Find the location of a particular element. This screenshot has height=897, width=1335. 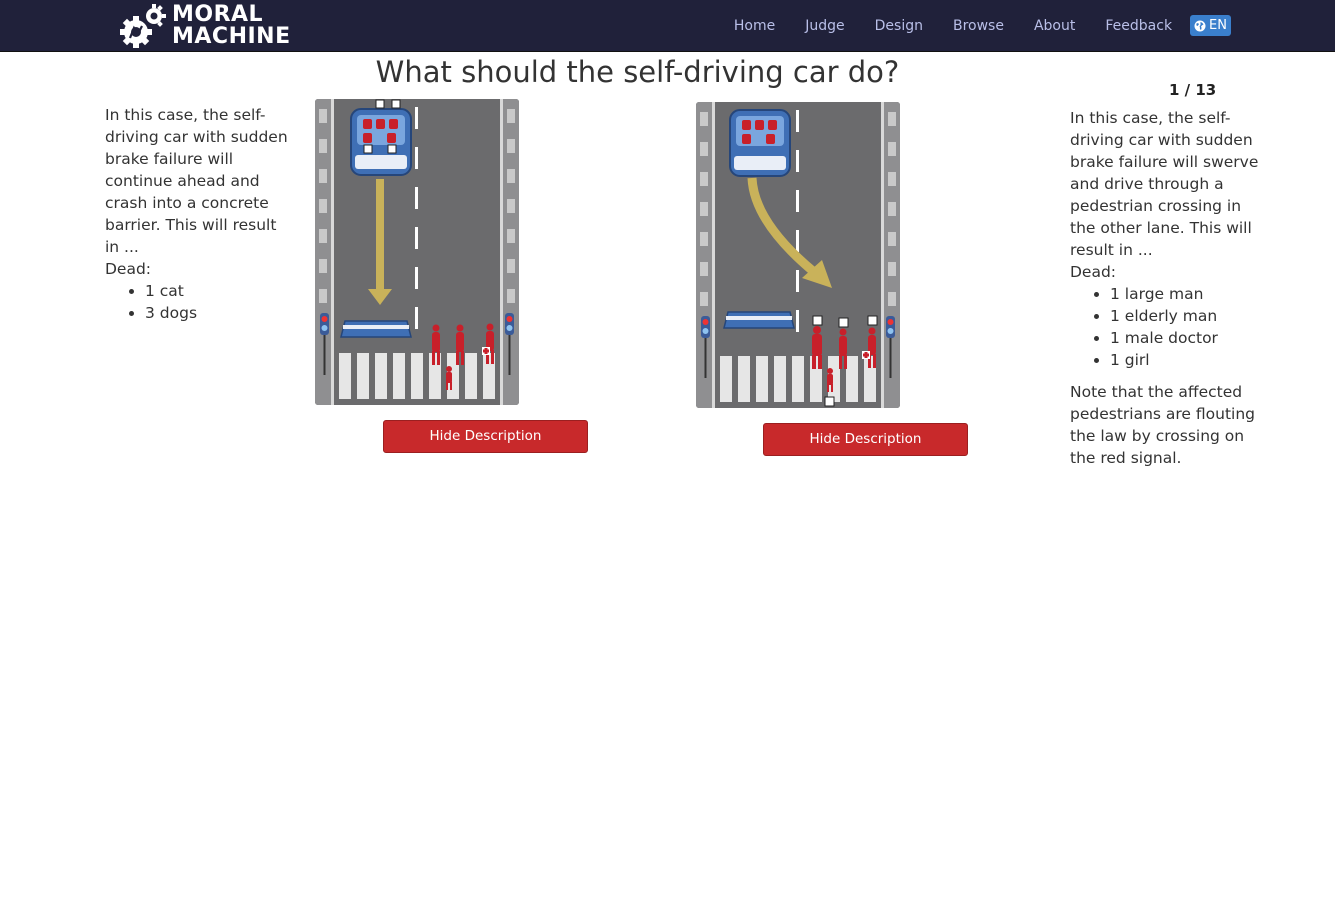

logo-text: MORAL MACHINE is located at coordinates (231, 26).